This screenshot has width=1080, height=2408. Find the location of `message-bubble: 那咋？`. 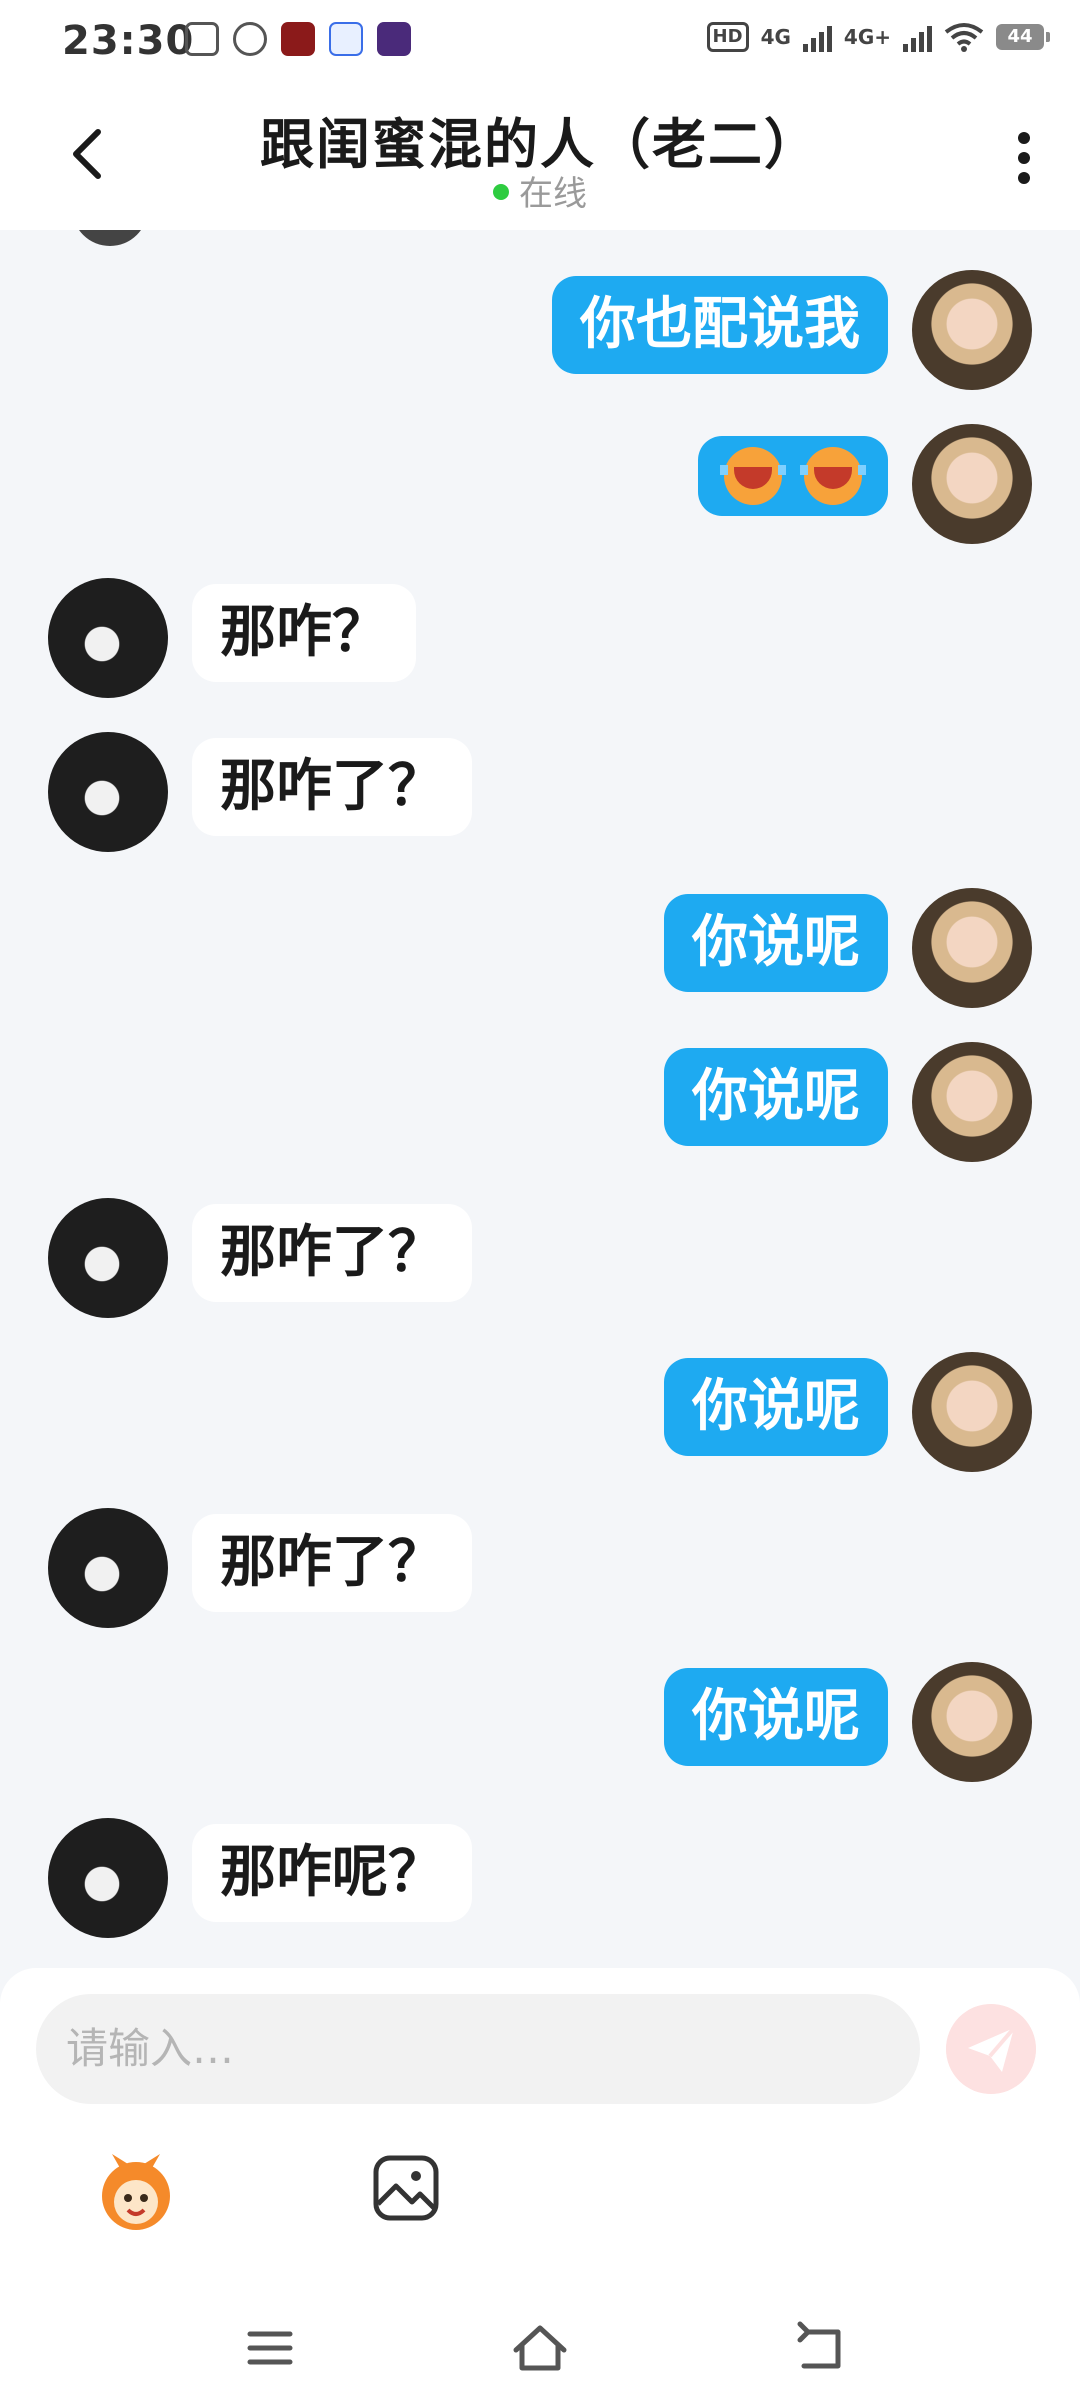

message-bubble: 那咋？ is located at coordinates (304, 633).